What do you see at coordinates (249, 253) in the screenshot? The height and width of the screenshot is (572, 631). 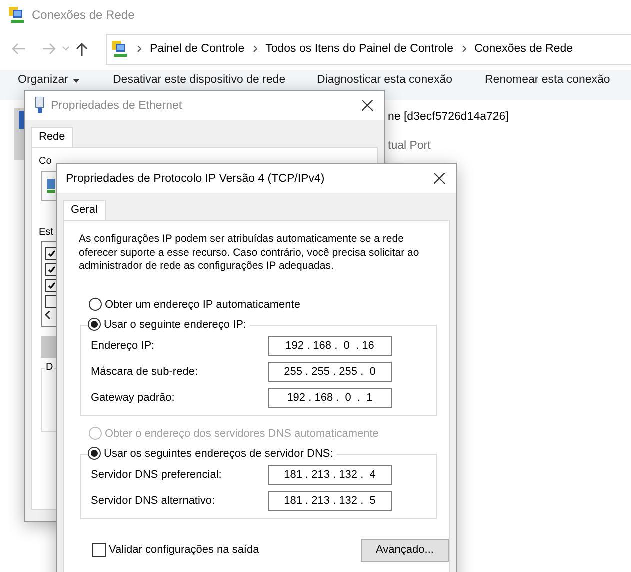 I see `description-text: As configurações IP podem ser atribuídas automaticamente se a rede oferecer suporte a esse recurso. Caso contrário, você precisa solicitar ao administrador de rede as configurações IP adequadas.` at bounding box center [249, 253].